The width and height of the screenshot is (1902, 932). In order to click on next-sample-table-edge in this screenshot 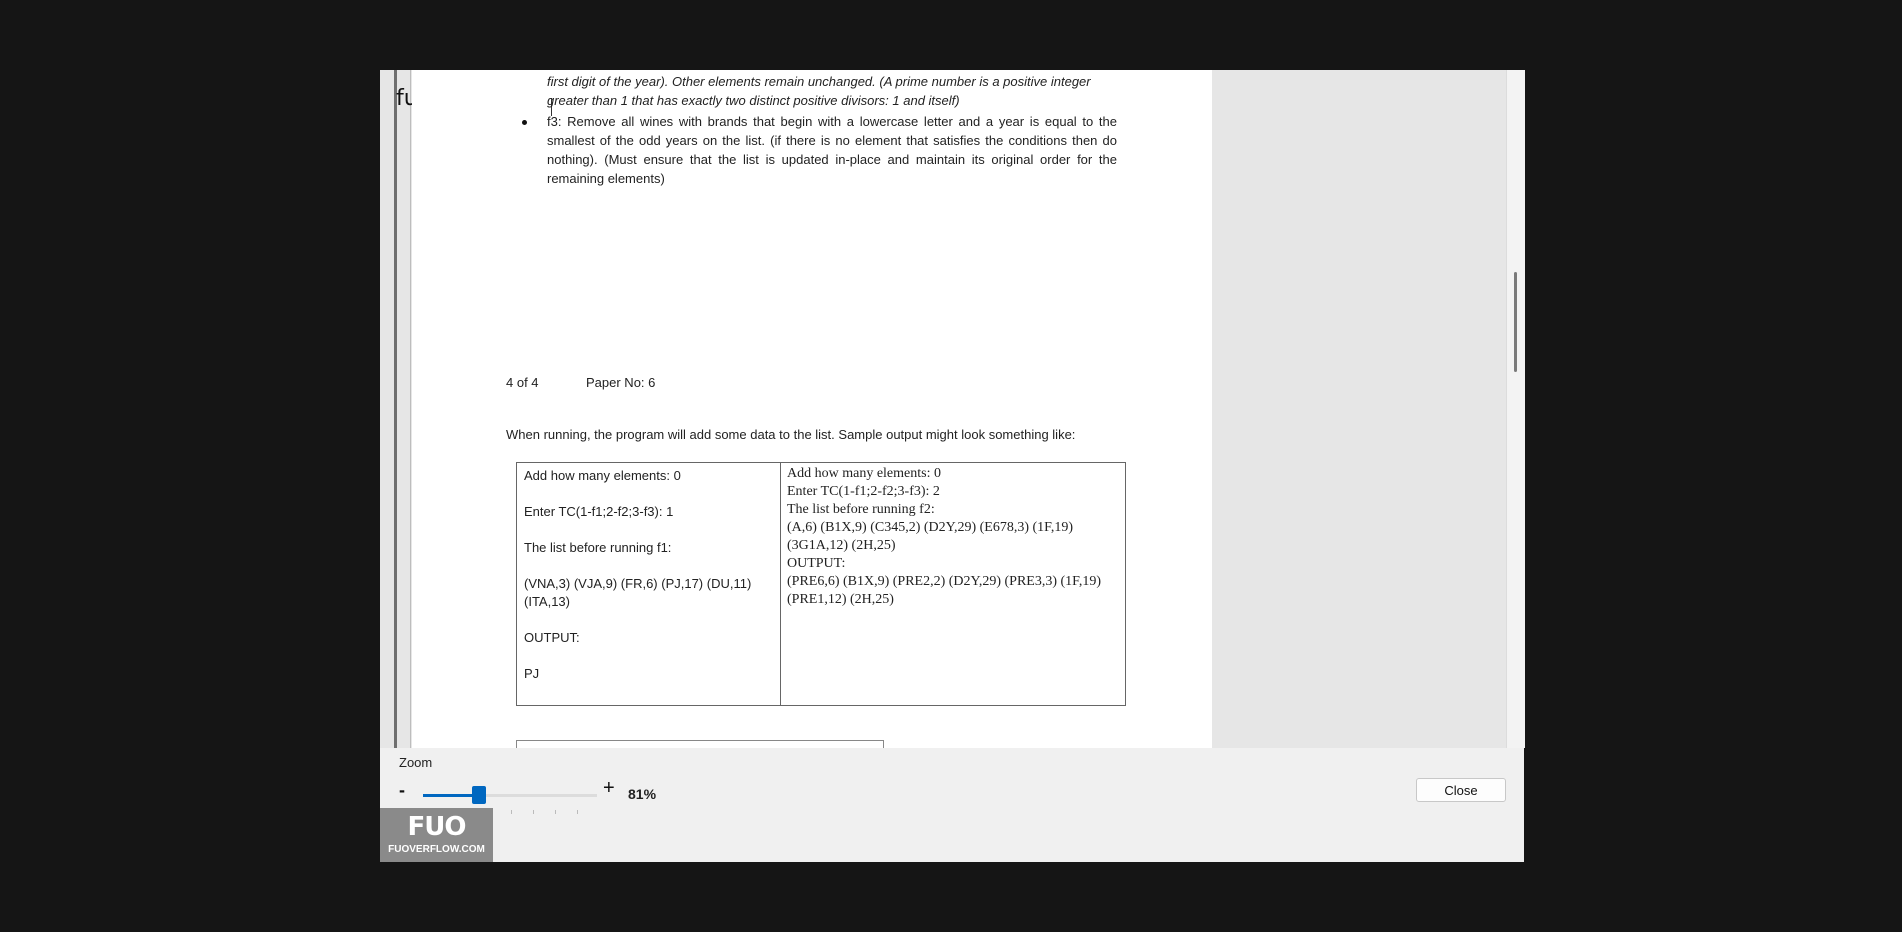, I will do `click(700, 744)`.